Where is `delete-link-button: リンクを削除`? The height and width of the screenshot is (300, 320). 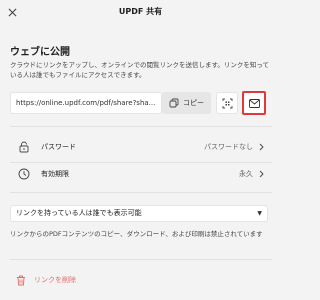 delete-link-button: リンクを削除 is located at coordinates (46, 280).